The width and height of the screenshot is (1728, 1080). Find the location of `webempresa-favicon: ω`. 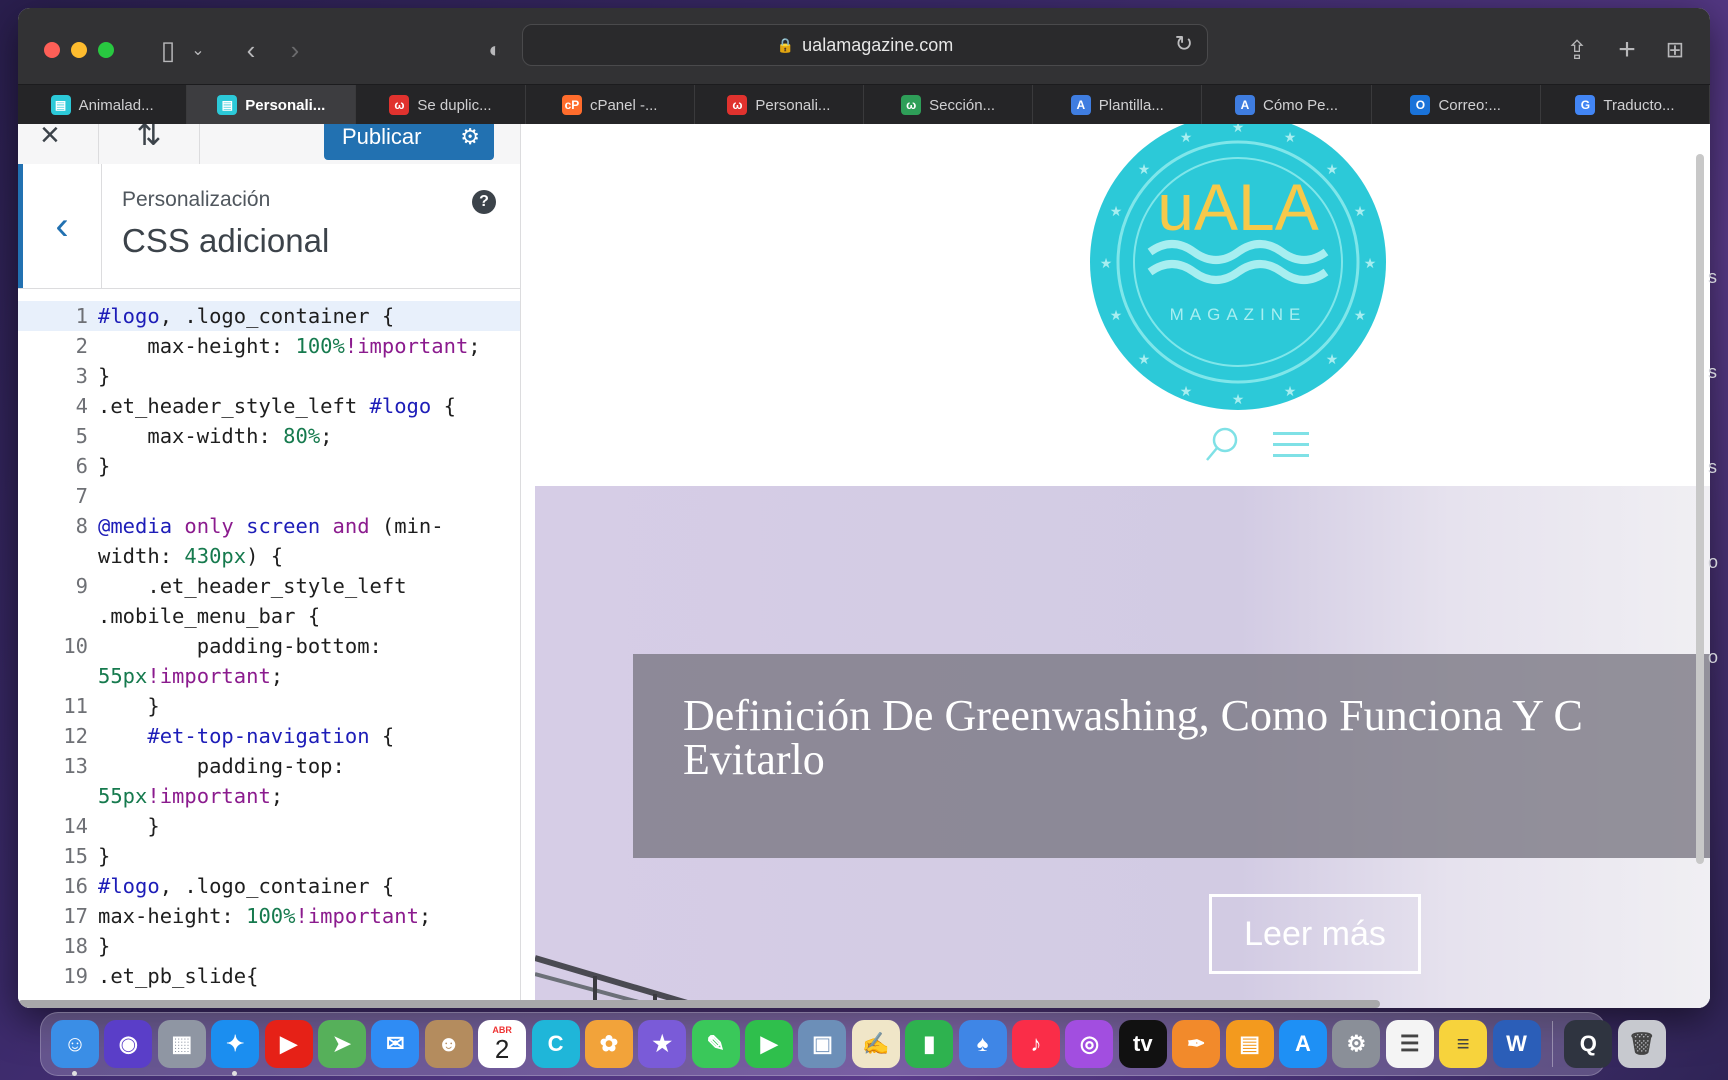

webempresa-favicon: ω is located at coordinates (399, 105).